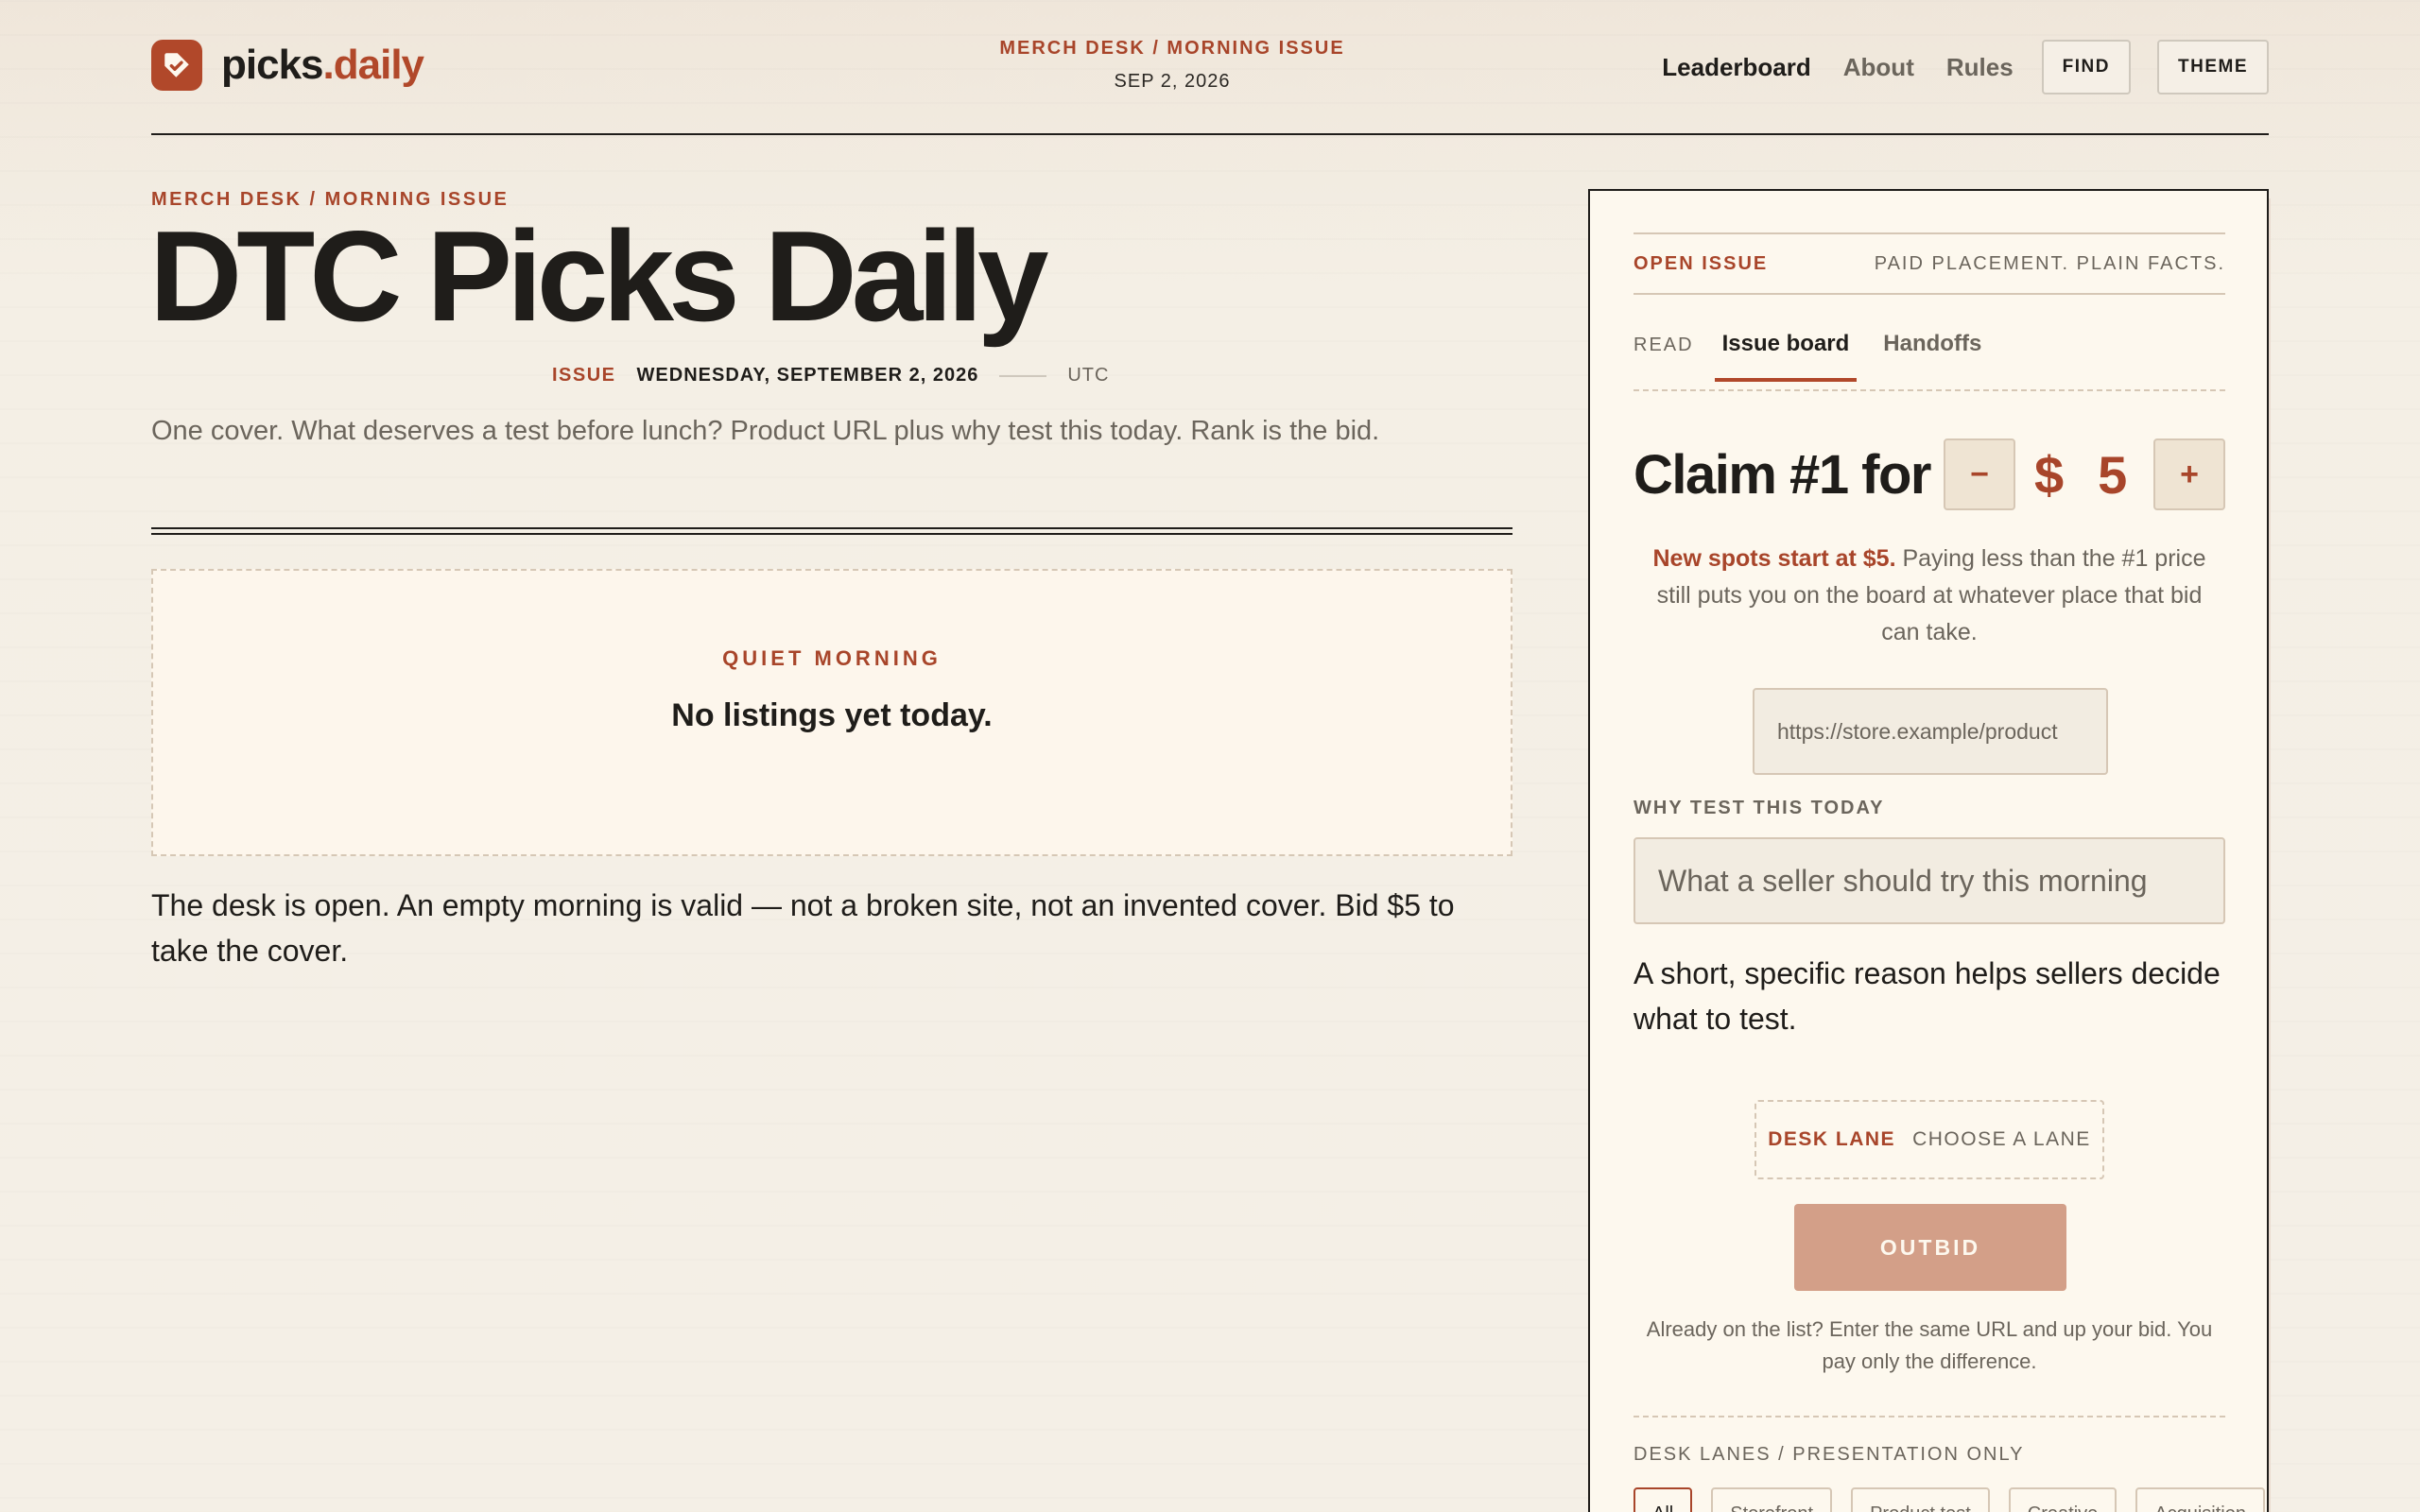 The image size is (2420, 1512). Describe the element at coordinates (1759, 808) in the screenshot. I see `why-test-label: WHY TEST THIS TODAY` at that location.